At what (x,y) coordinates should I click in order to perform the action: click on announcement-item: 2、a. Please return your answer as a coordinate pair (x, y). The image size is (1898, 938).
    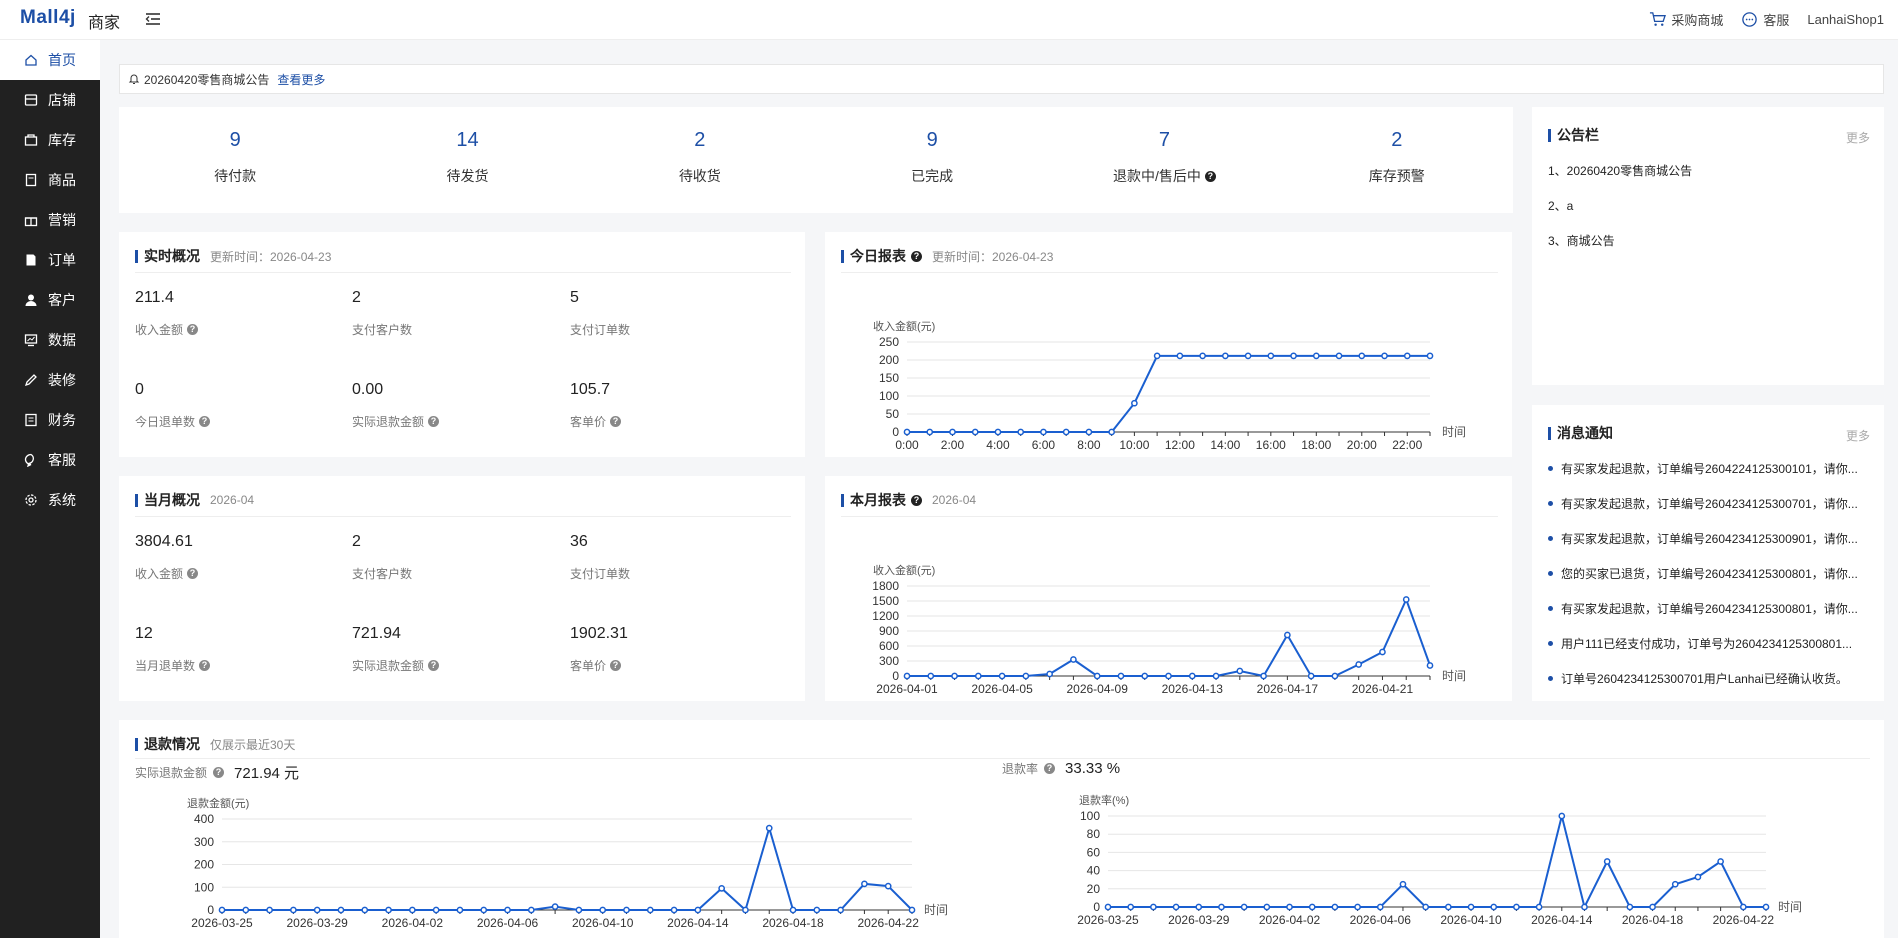
    Looking at the image, I should click on (1560, 205).